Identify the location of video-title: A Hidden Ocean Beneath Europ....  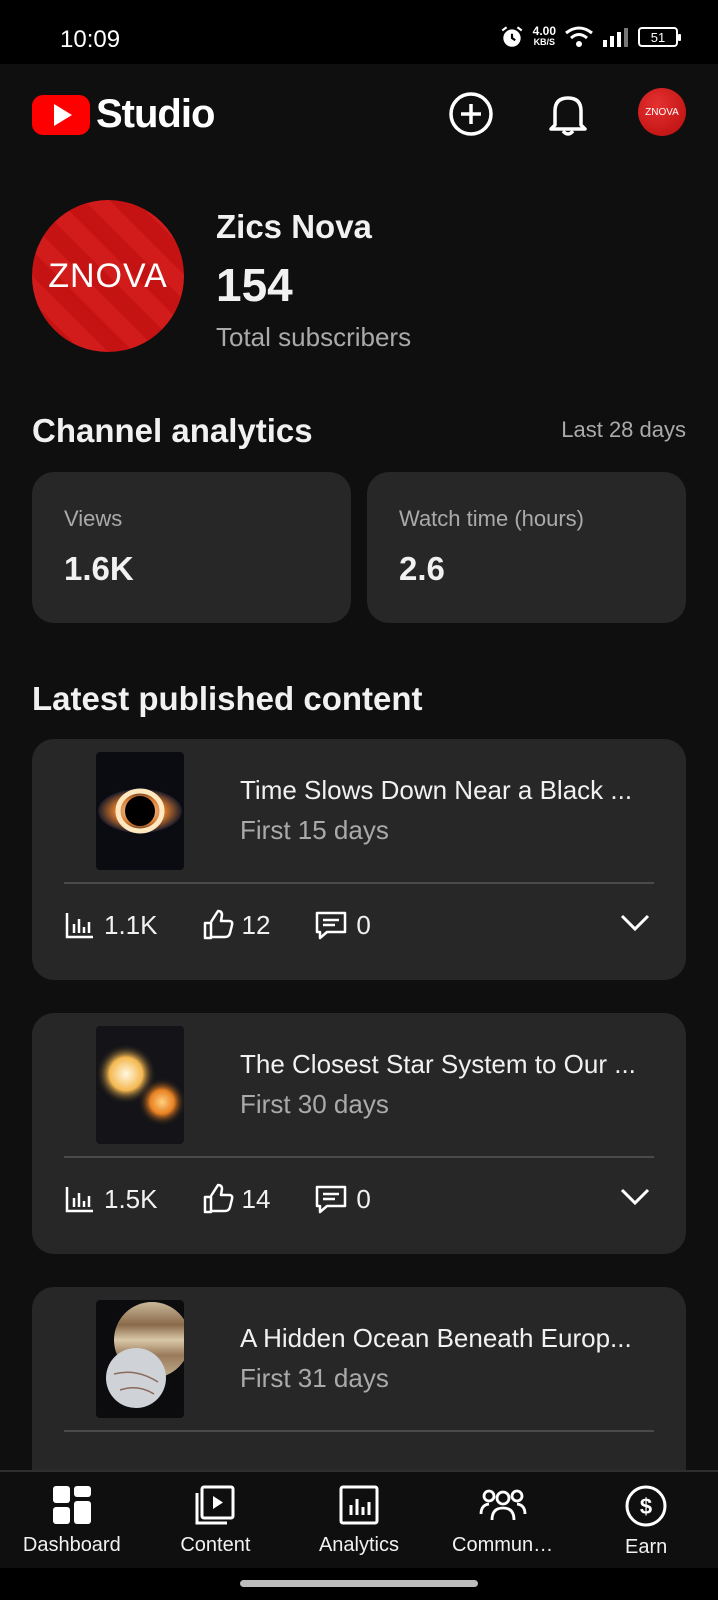
(436, 1338).